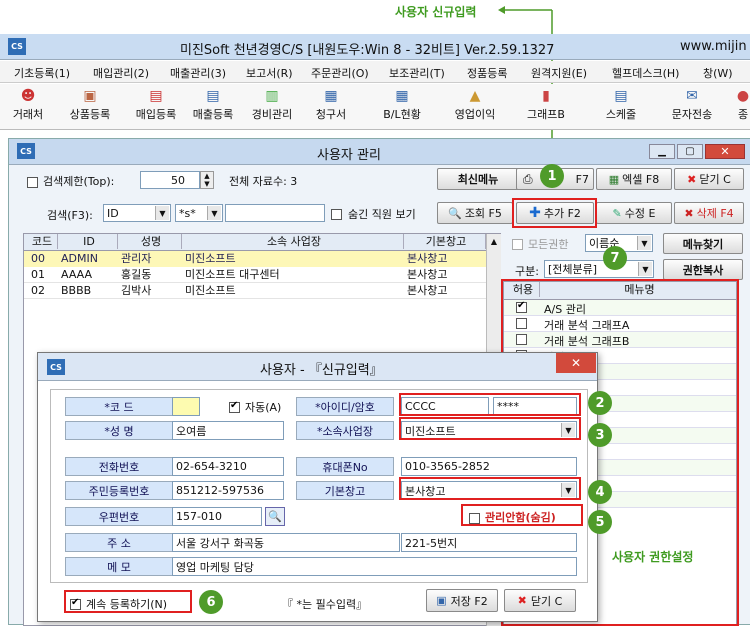 This screenshot has height=626, width=750. Describe the element at coordinates (255, 275) in the screenshot. I see `table-row: 01 AAAA 홍길동 미진소프트 대구센터 본사창고` at that location.